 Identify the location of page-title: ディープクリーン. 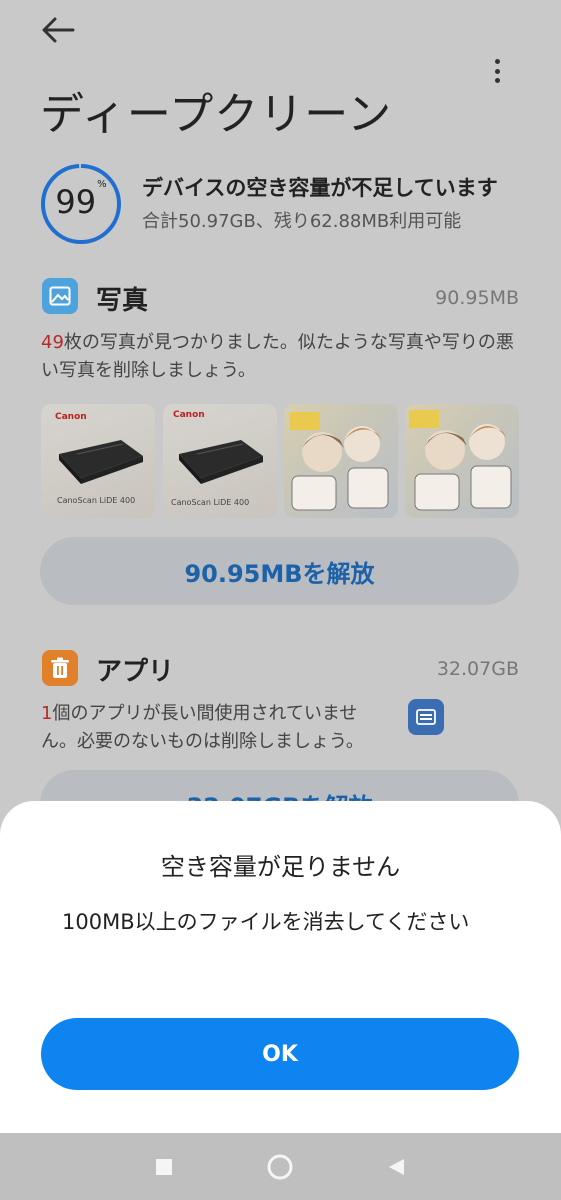
(216, 114).